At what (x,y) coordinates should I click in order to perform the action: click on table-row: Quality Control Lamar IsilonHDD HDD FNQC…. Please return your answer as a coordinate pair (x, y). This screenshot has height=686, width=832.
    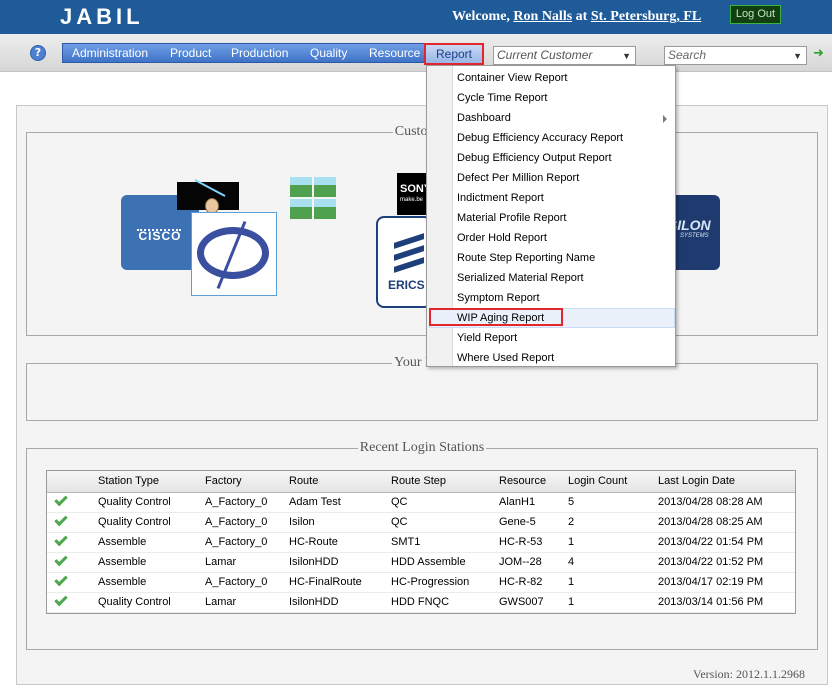
    Looking at the image, I should click on (421, 602).